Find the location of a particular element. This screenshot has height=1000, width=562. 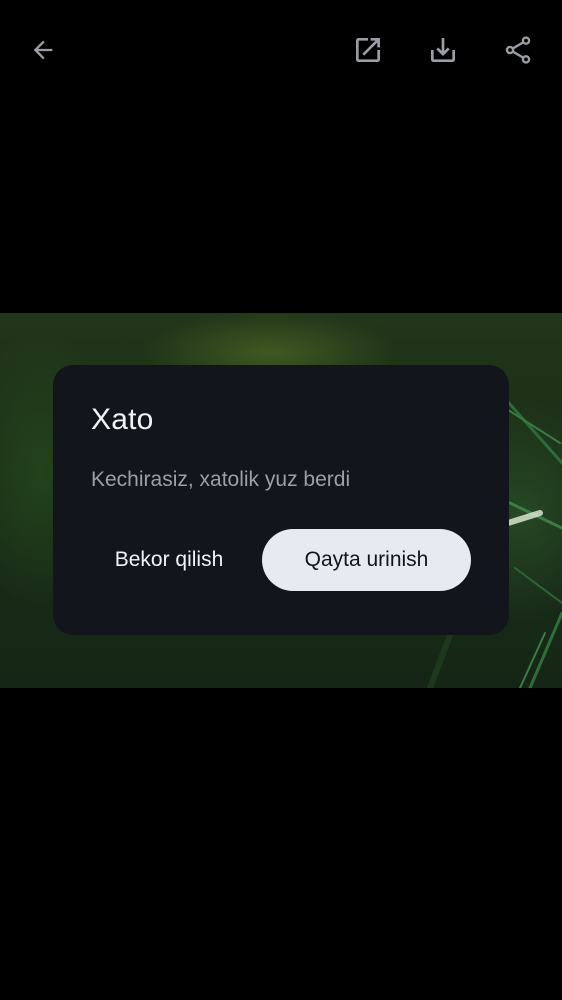

arrow-back-icon is located at coordinates (43, 50).